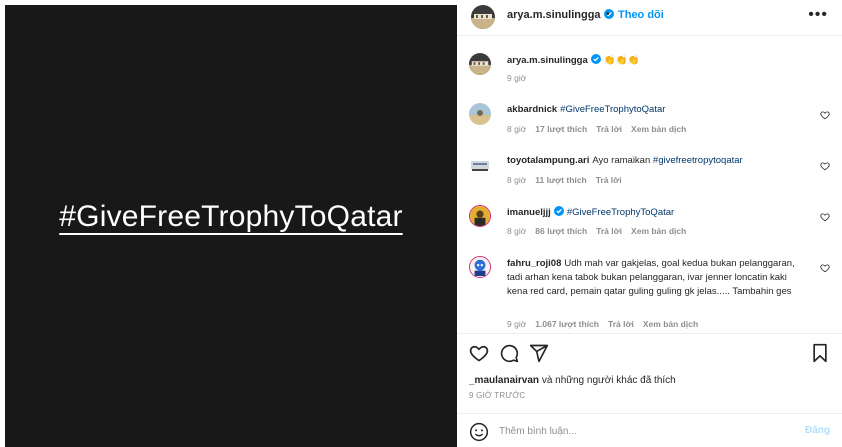 This screenshot has height=447, width=842. I want to click on caption-body: 👏👏👏, so click(621, 60).